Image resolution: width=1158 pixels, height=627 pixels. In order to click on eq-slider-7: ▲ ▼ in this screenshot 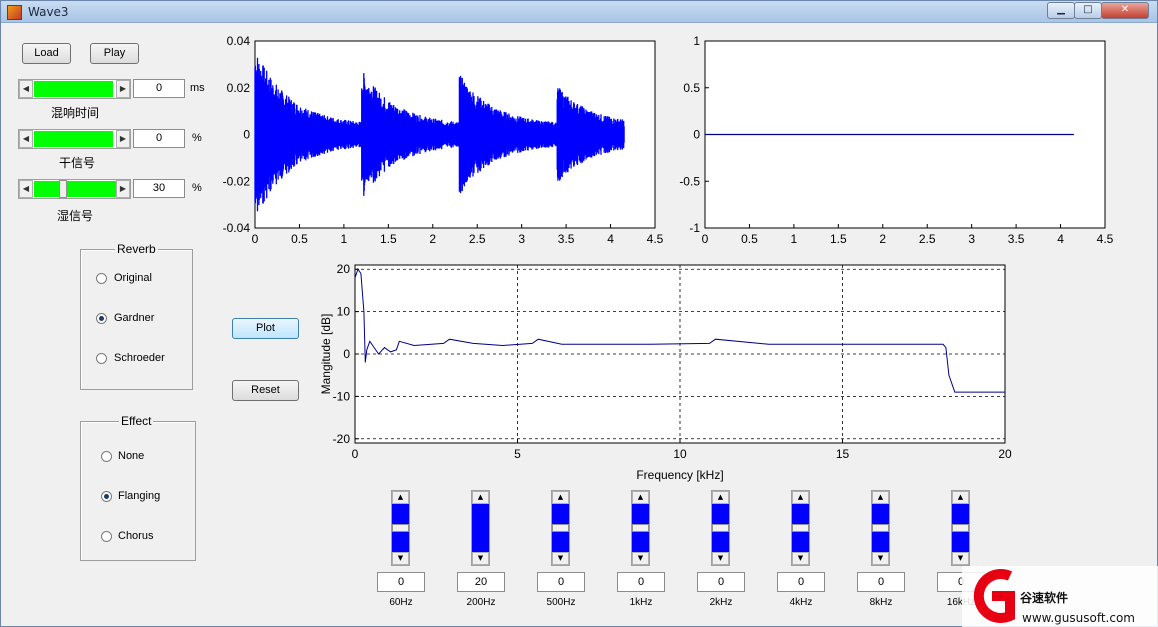, I will do `click(960, 528)`.